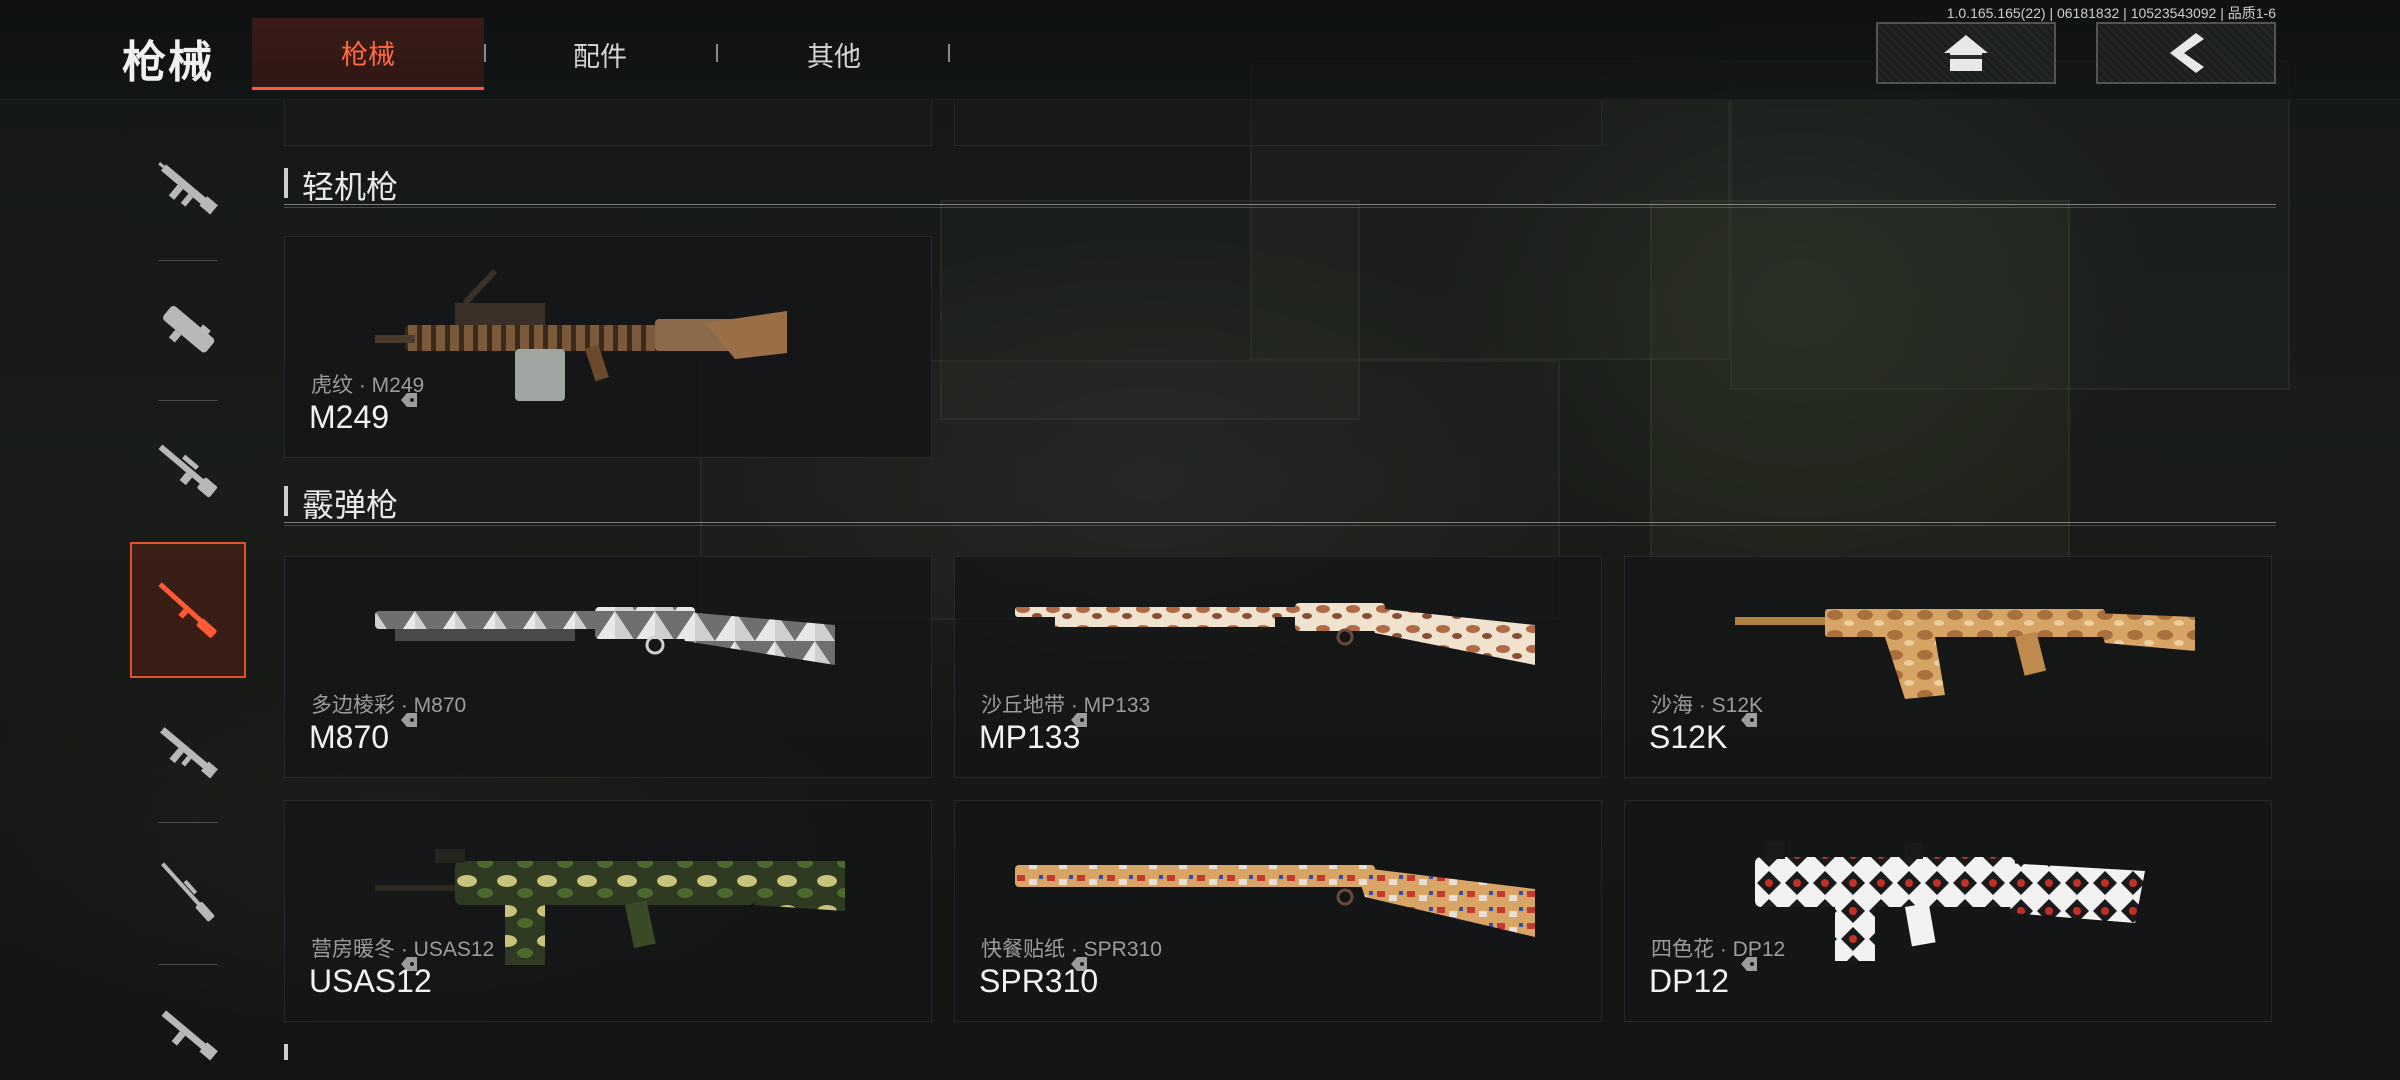  I want to click on marksman-rifle-icon, so click(188, 471).